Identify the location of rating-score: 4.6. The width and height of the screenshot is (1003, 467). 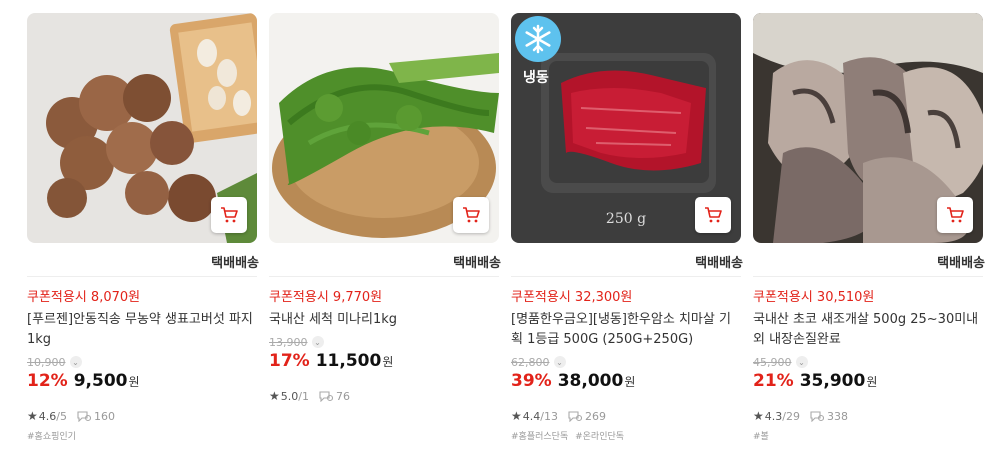
(47, 416).